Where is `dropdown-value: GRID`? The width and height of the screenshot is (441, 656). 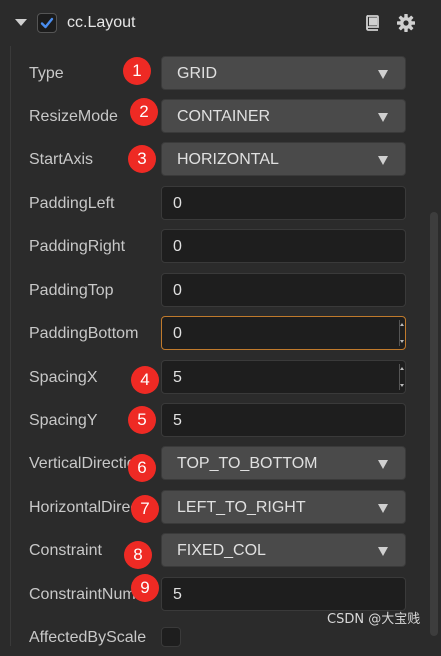 dropdown-value: GRID is located at coordinates (197, 73).